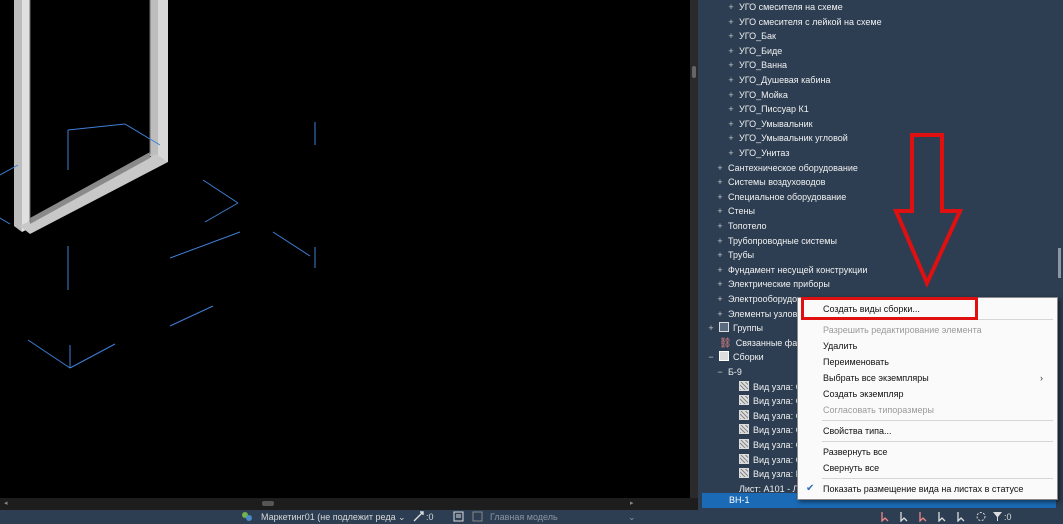 This screenshot has width=1063, height=524. What do you see at coordinates (905, 517) in the screenshot?
I see `select-underlay-icon` at bounding box center [905, 517].